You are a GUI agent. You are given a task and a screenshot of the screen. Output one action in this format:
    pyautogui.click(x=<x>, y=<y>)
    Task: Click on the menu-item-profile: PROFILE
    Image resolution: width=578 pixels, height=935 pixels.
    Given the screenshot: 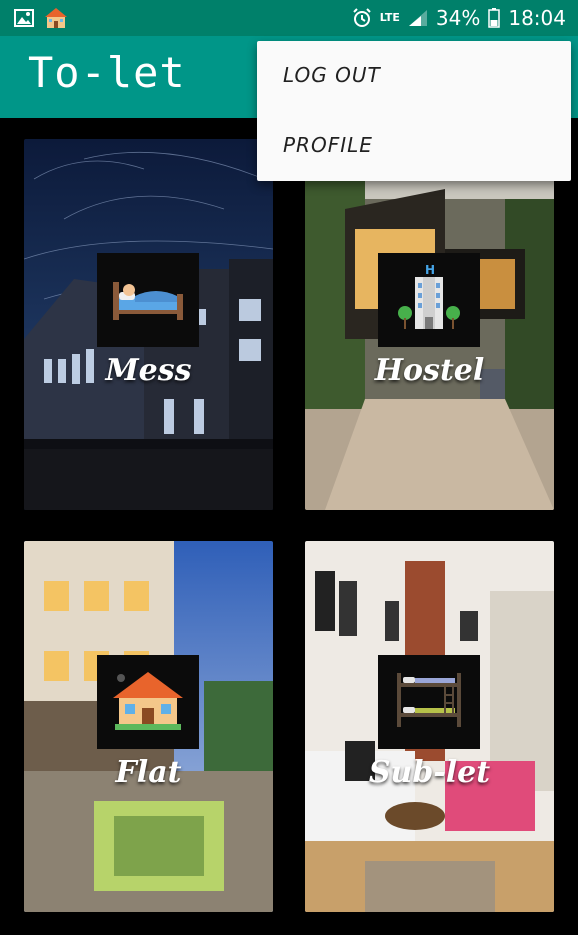 What is the action you would take?
    pyautogui.click(x=328, y=145)
    